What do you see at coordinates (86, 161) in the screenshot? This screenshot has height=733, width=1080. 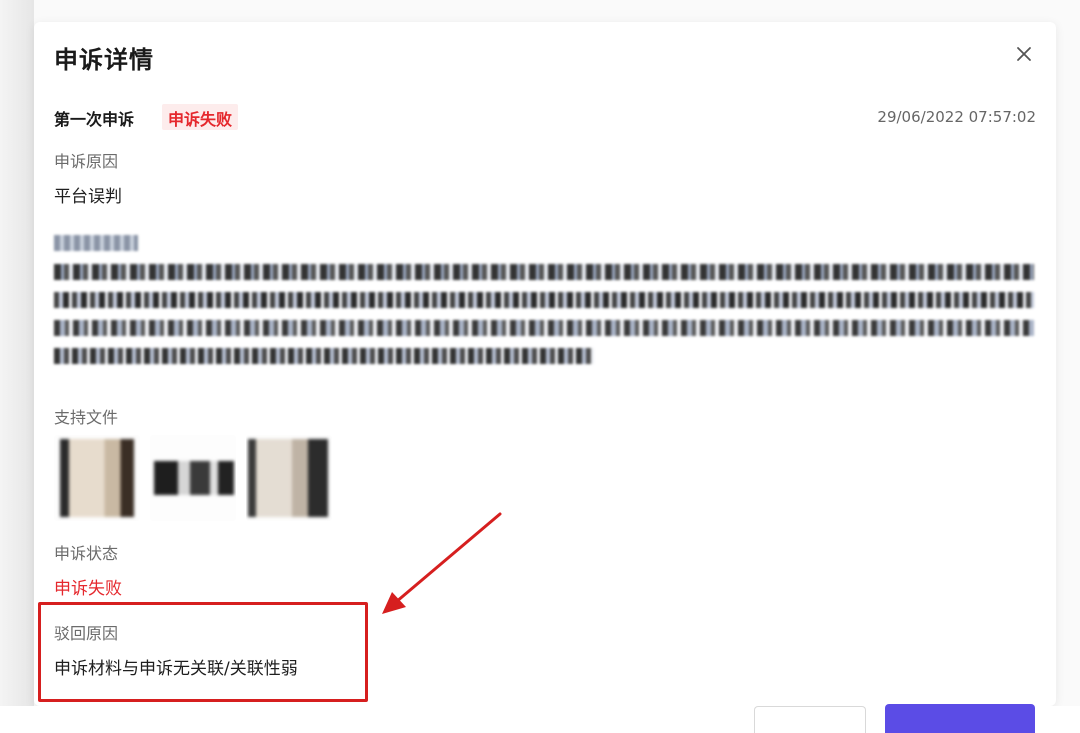 I see `reason-label: 申诉原因` at bounding box center [86, 161].